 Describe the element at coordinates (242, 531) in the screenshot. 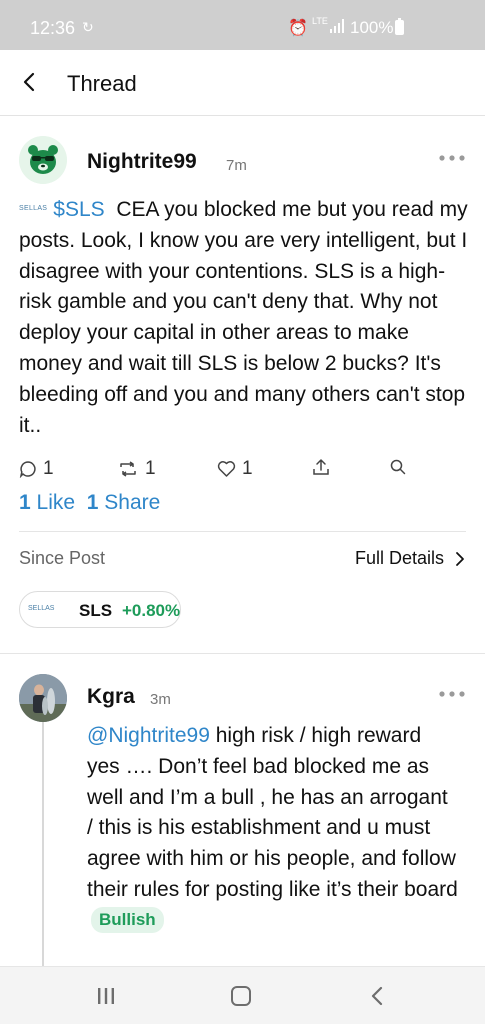

I see `divider` at that location.